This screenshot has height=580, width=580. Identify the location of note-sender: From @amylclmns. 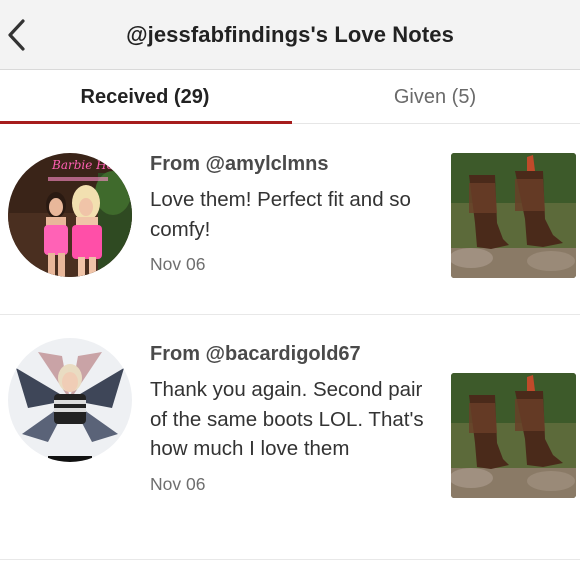
(290, 164).